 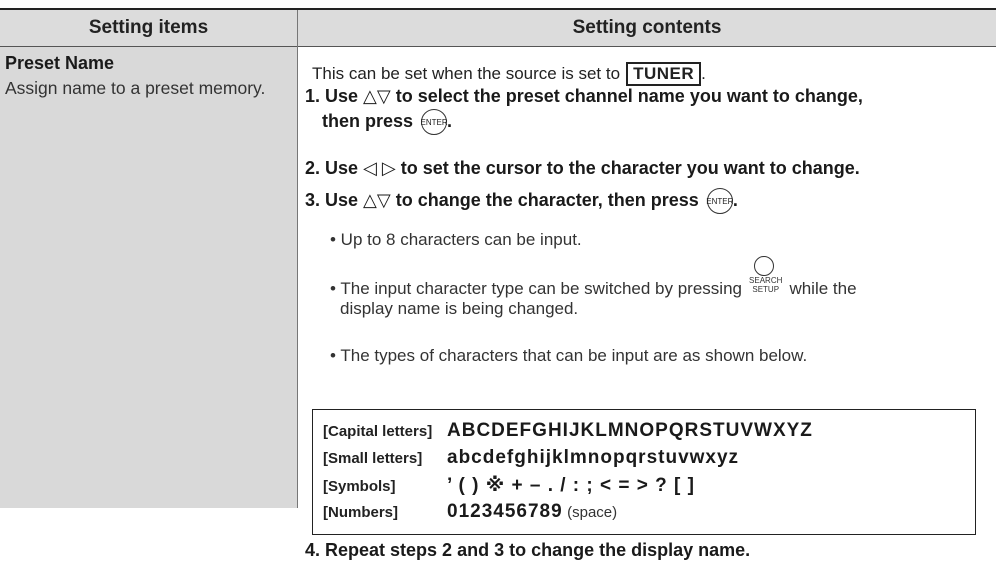 I want to click on char-values: 0123456789, so click(x=505, y=511).